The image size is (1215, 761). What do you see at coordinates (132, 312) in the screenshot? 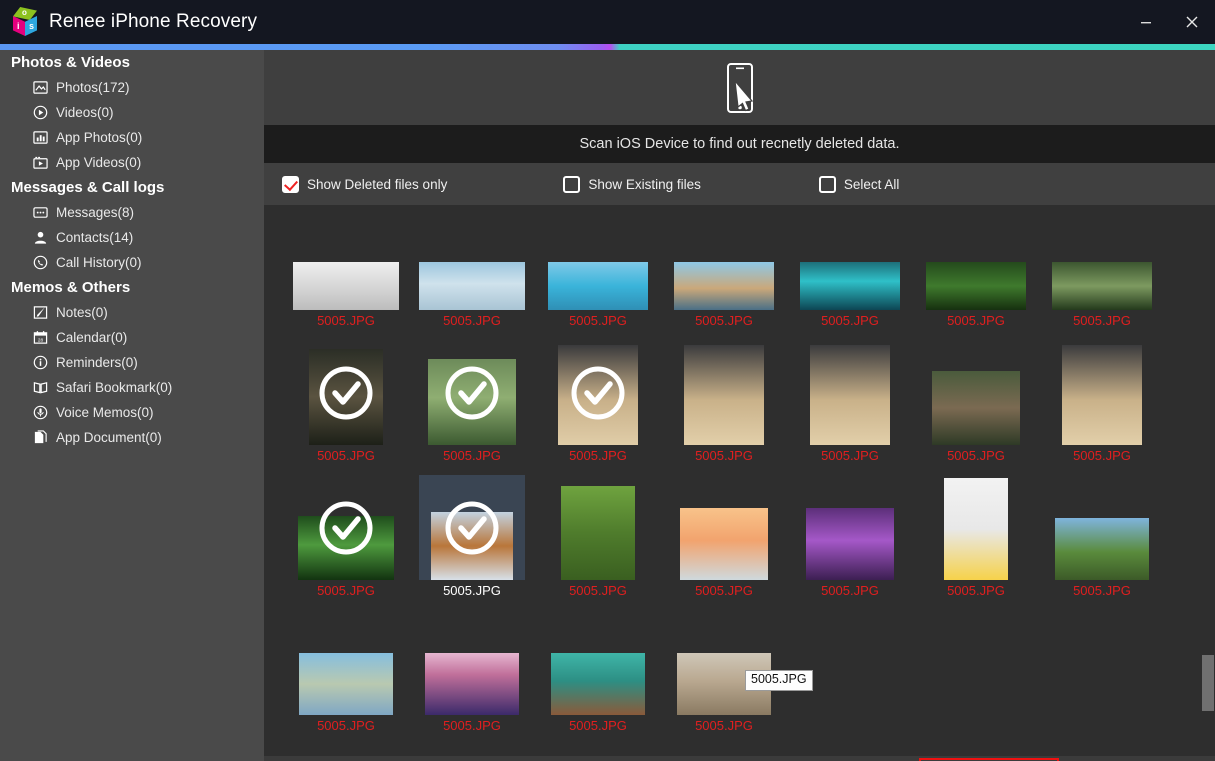
I see `sidebar-item-notes: Notes(0)` at bounding box center [132, 312].